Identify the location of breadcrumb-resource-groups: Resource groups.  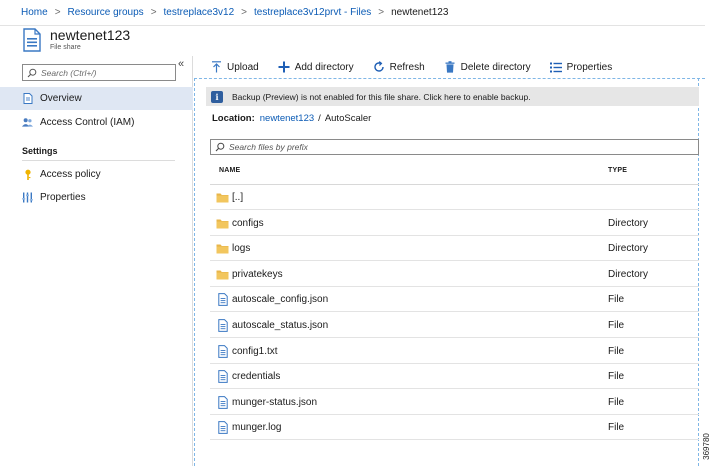
(106, 12).